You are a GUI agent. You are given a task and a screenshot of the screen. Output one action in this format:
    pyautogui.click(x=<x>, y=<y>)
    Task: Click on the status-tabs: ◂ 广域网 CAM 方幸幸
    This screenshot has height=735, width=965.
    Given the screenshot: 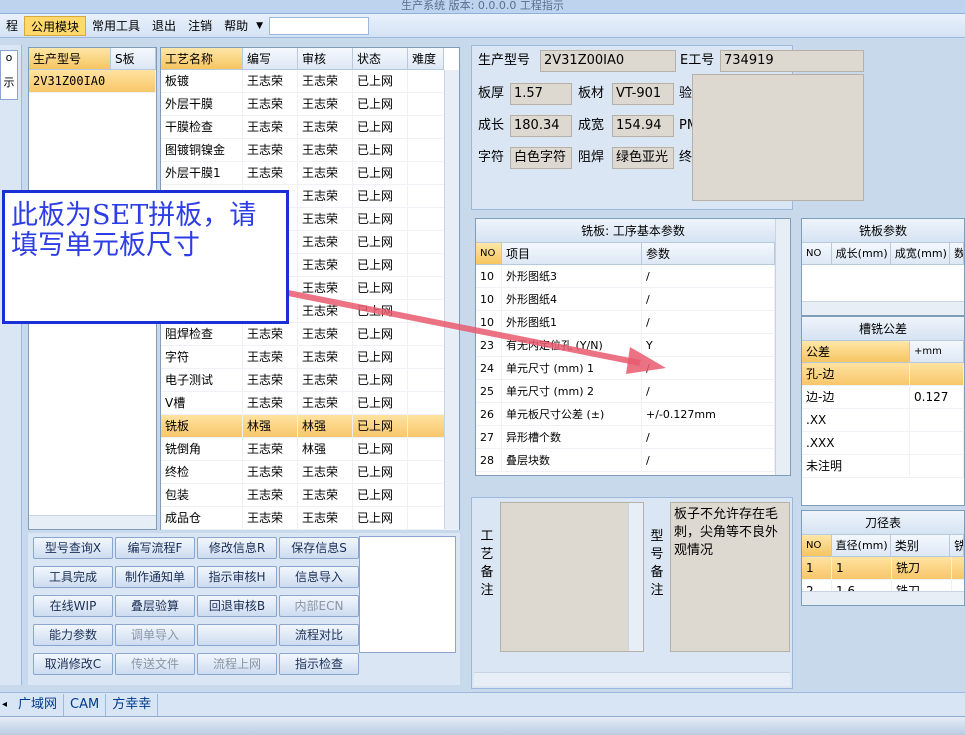 What is the action you would take?
    pyautogui.click(x=482, y=704)
    